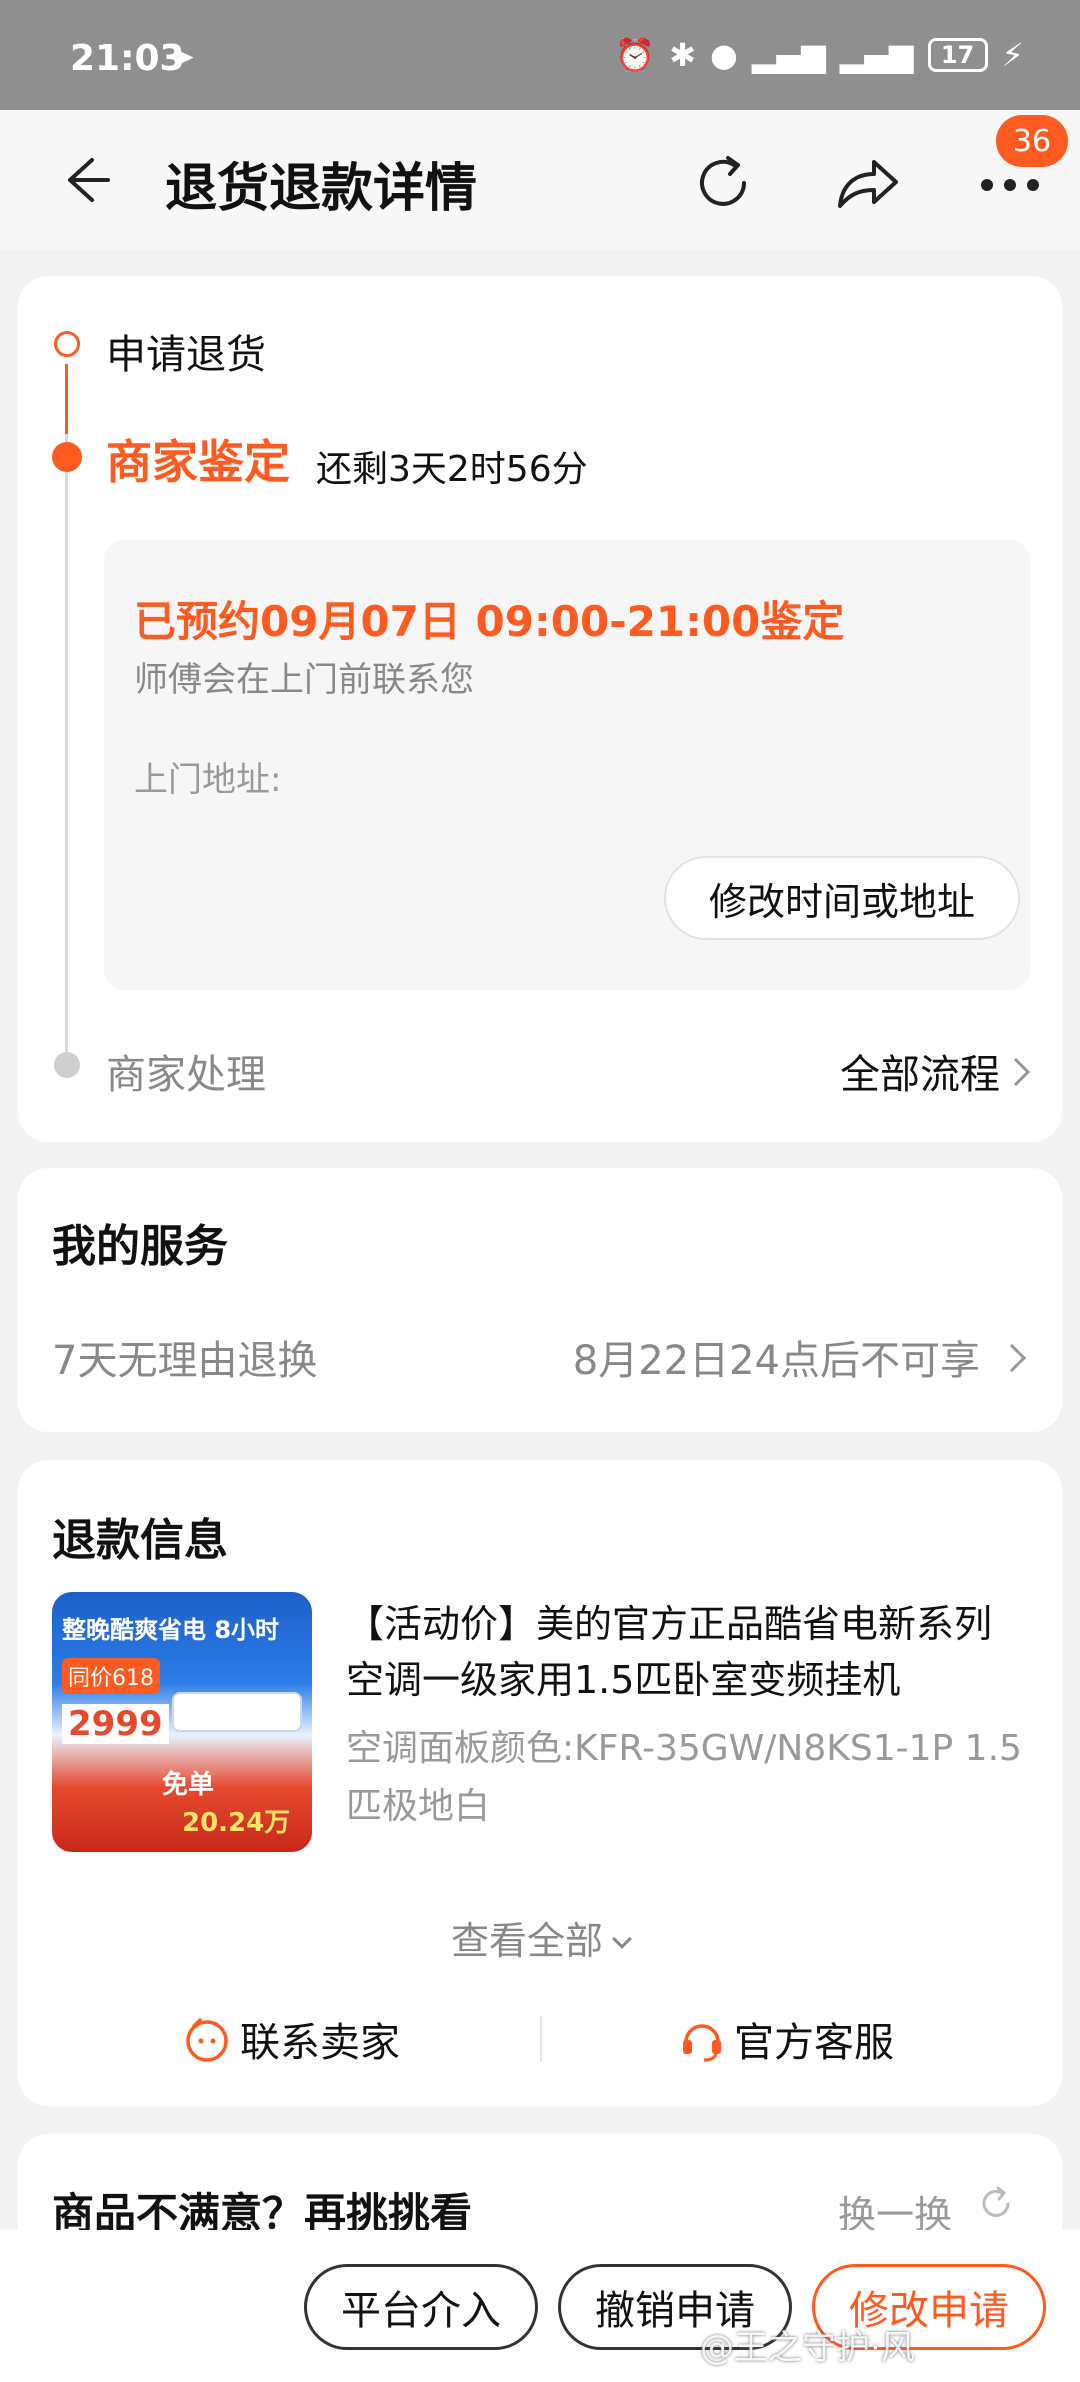 This screenshot has height=2382, width=1080. What do you see at coordinates (684, 1777) in the screenshot?
I see `product-spec: 空调面板颜色:KFR-35GW/N8KS1-1P 1.5匹极地白` at bounding box center [684, 1777].